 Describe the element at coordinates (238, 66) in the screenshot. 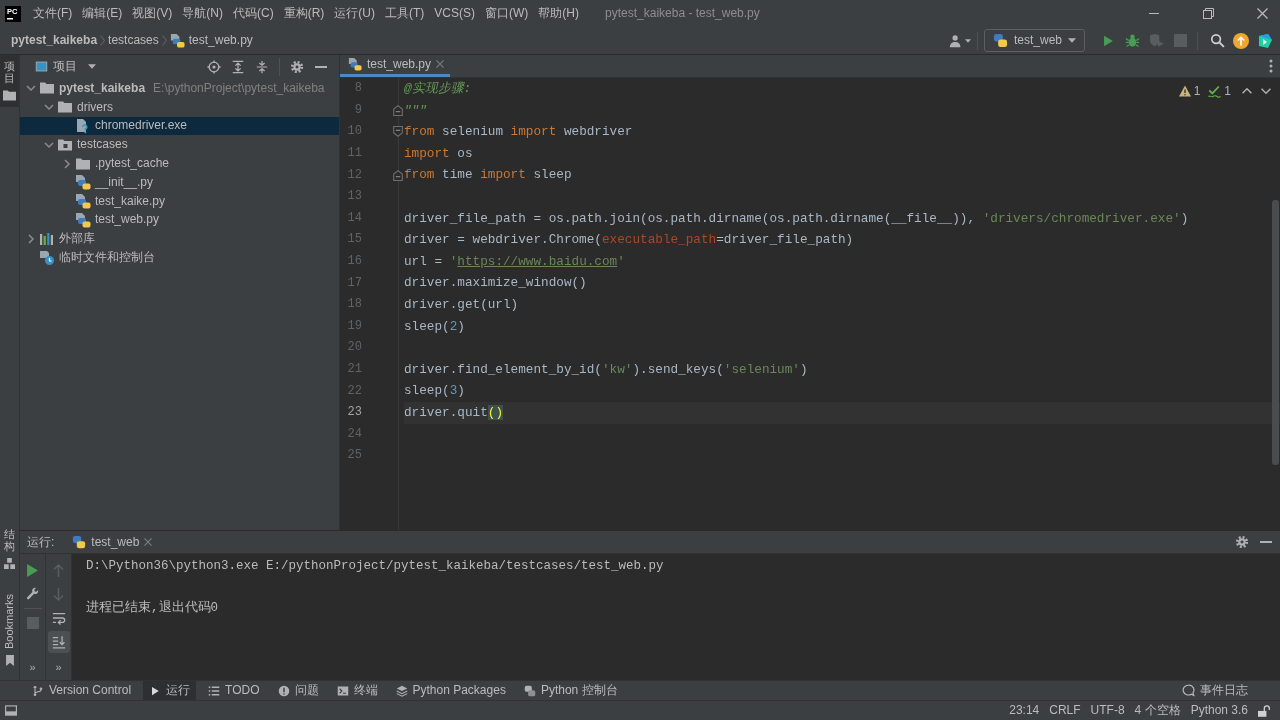

I see `expand-all-icon` at that location.